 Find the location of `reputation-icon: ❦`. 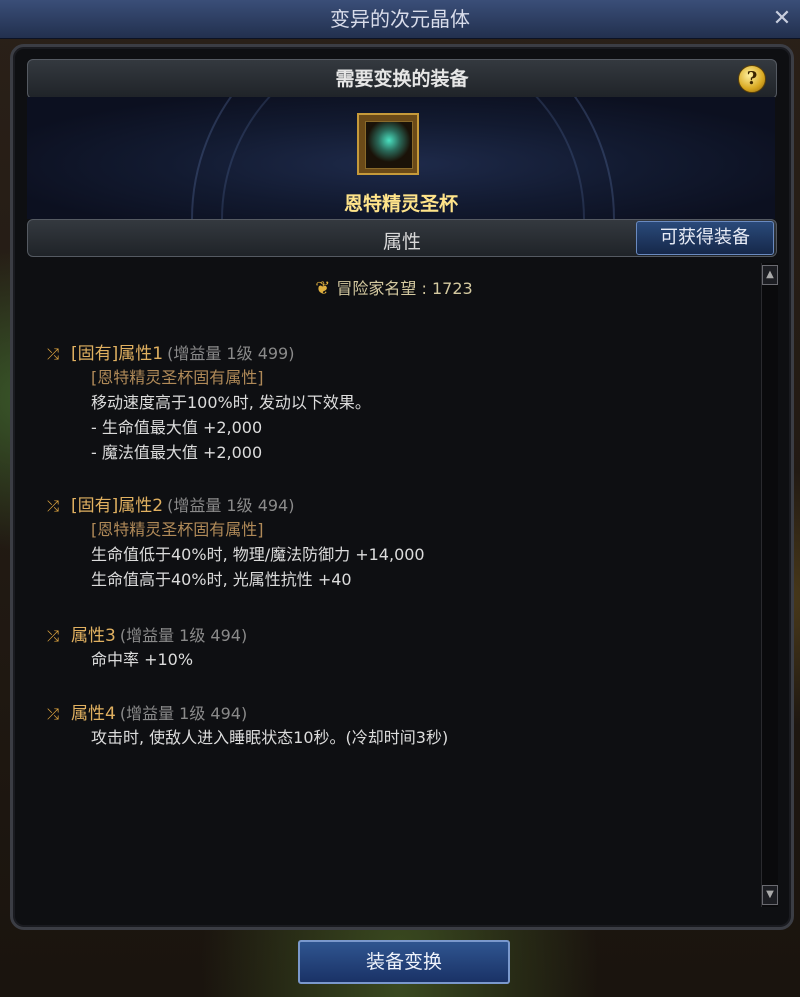

reputation-icon: ❦ is located at coordinates (323, 288).